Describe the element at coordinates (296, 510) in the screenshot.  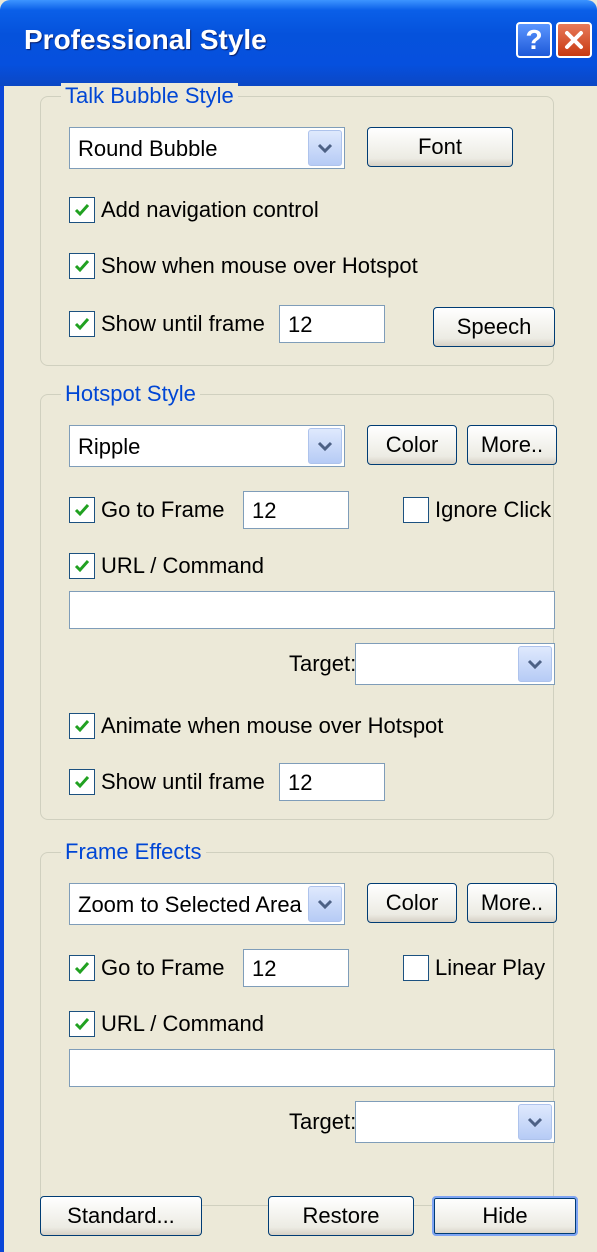
I see `hotspot-go-to-frame-input: 12` at that location.